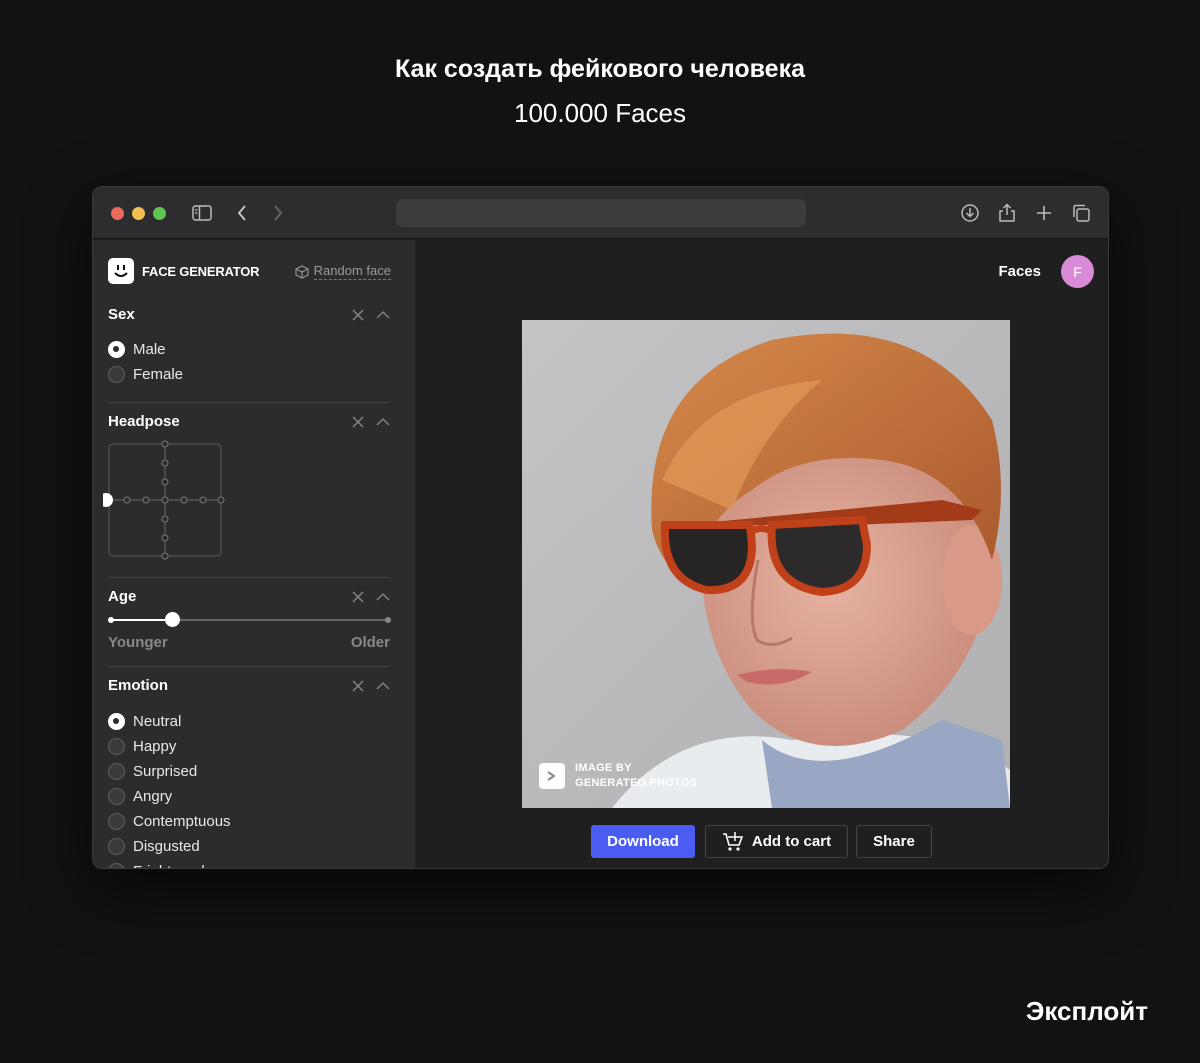  I want to click on emotion-option-frightened: Frightened, so click(156, 865).